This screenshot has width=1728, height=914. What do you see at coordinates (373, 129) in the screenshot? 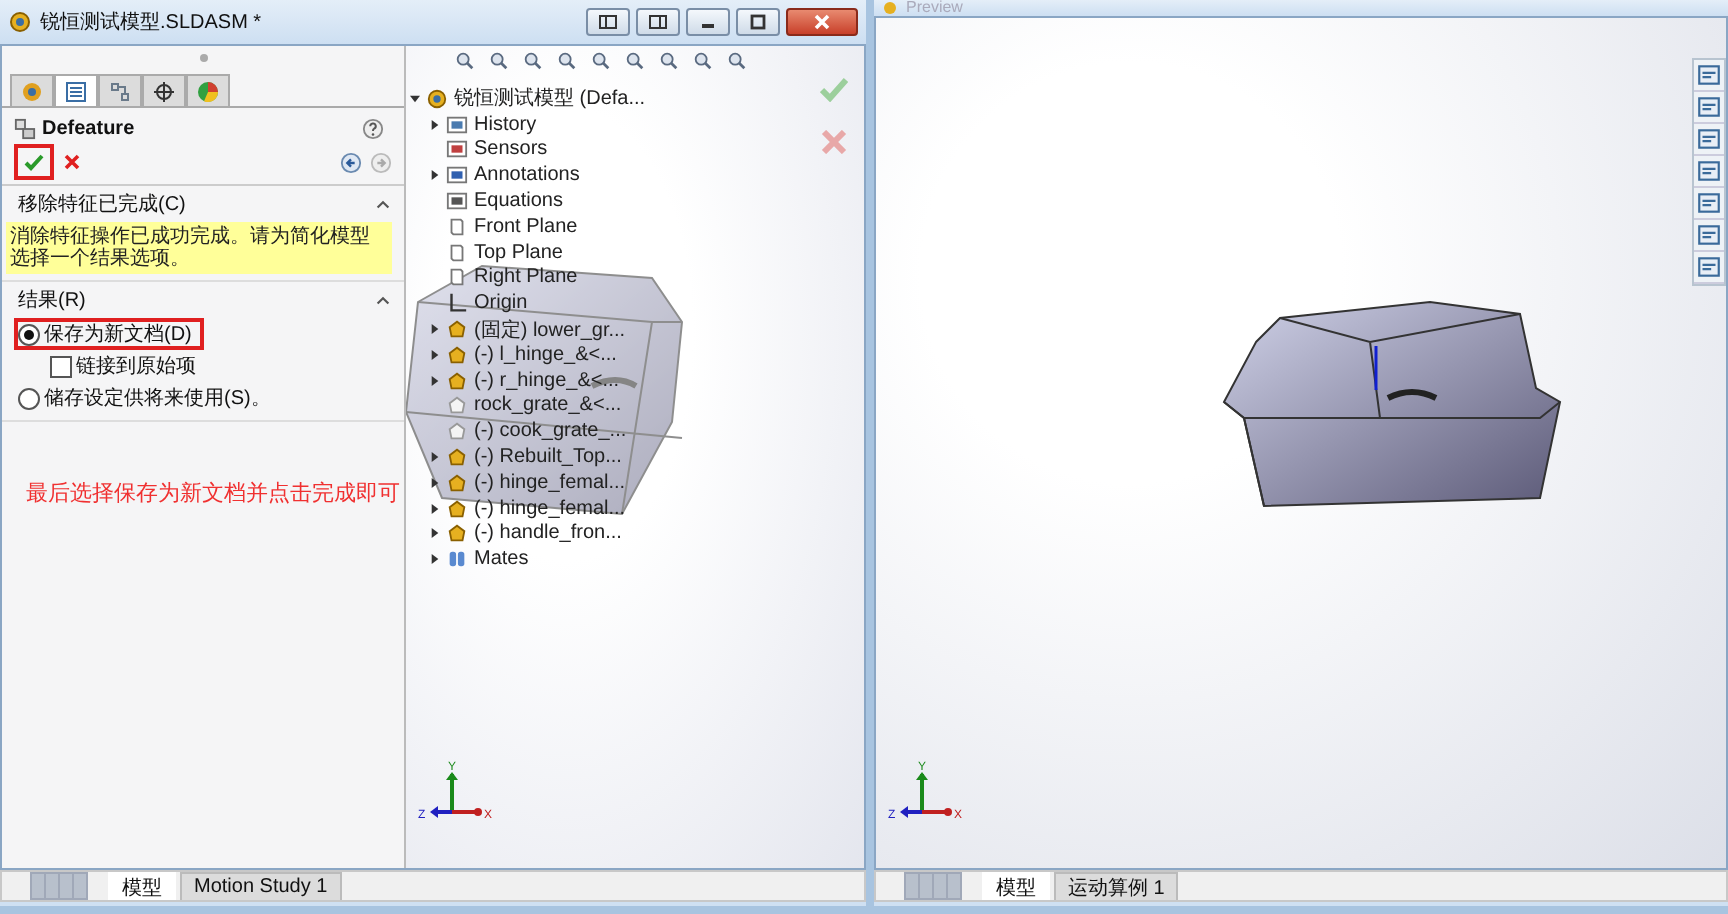
I see `help-icon` at bounding box center [373, 129].